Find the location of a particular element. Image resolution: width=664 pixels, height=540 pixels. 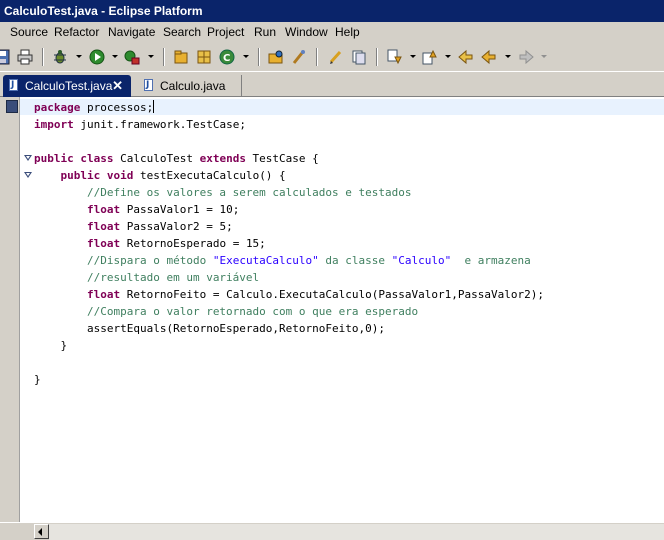

scroll-track is located at coordinates (356, 532).